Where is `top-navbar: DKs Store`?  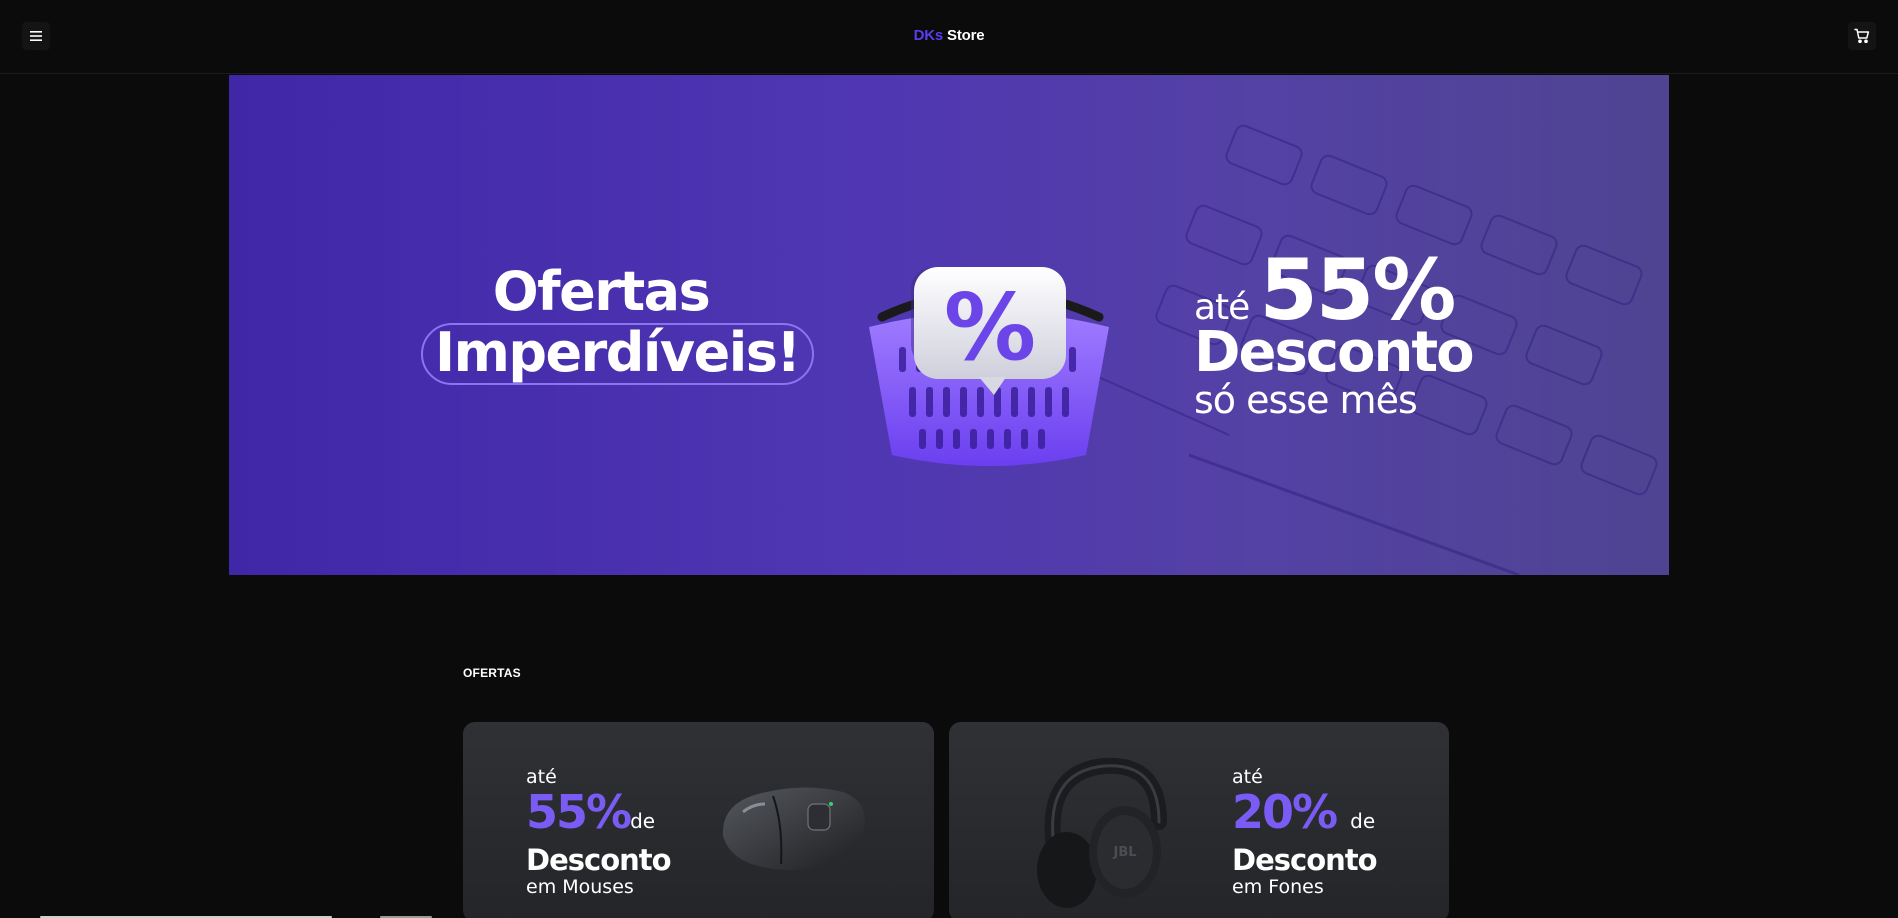 top-navbar: DKs Store is located at coordinates (949, 37).